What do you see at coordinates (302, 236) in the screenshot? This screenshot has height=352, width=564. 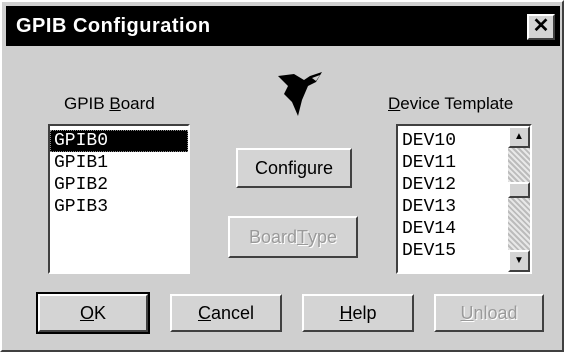 I see `board-type-label-mnemonic: T` at bounding box center [302, 236].